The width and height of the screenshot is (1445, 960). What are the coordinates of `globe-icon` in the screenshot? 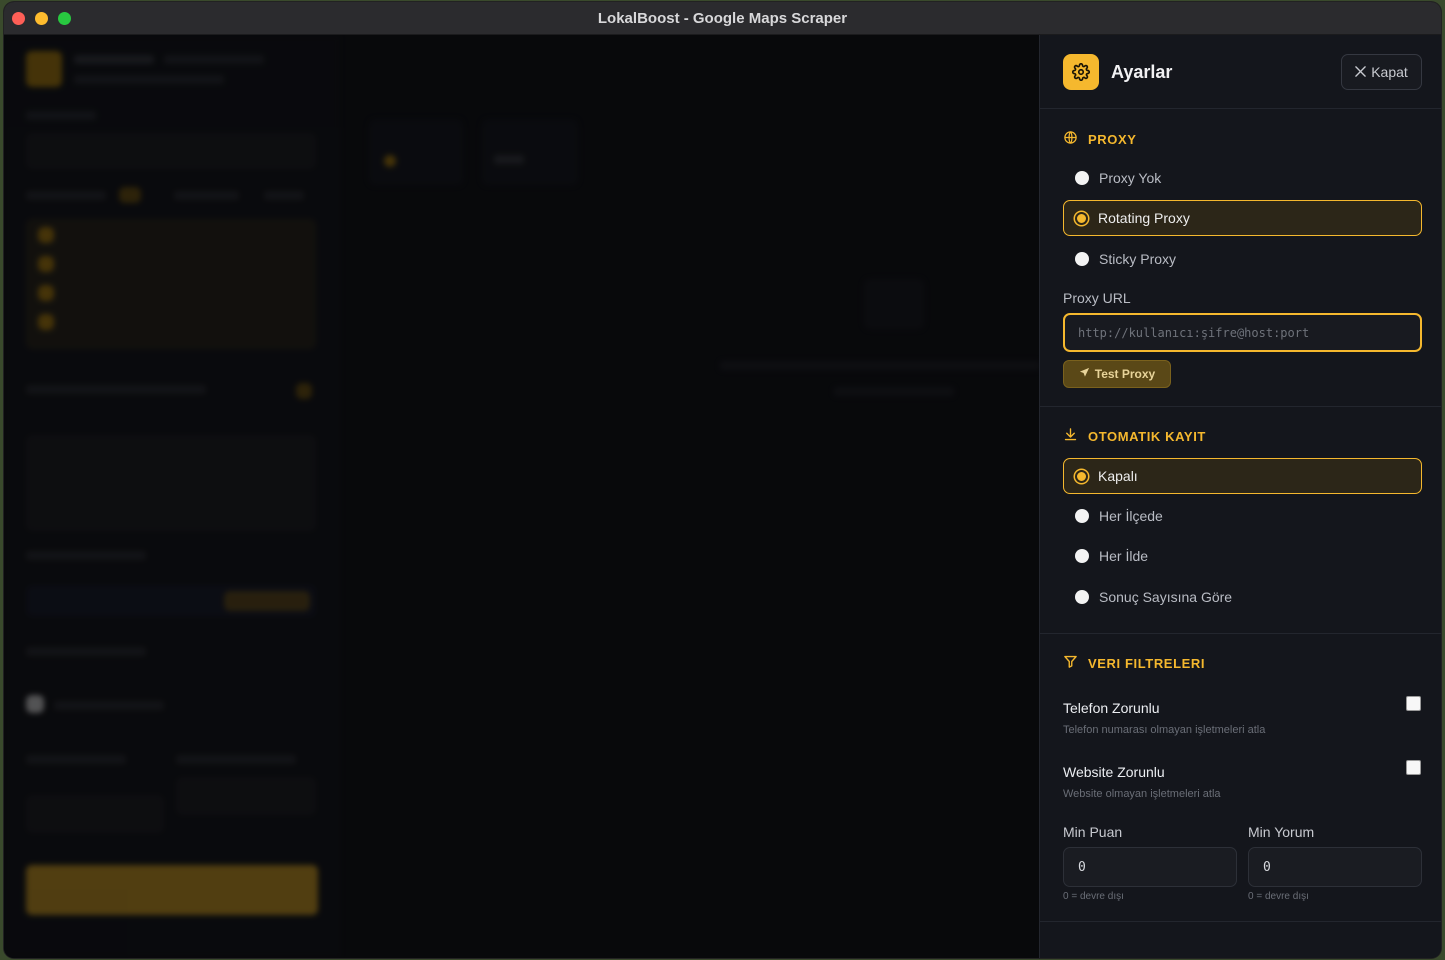 It's located at (1070, 139).